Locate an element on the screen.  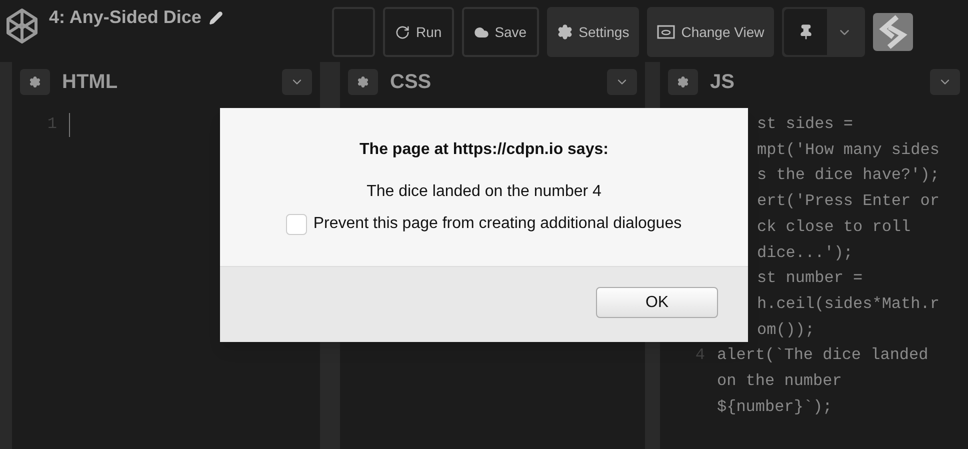
toolbar-button: Change View is located at coordinates (710, 32).